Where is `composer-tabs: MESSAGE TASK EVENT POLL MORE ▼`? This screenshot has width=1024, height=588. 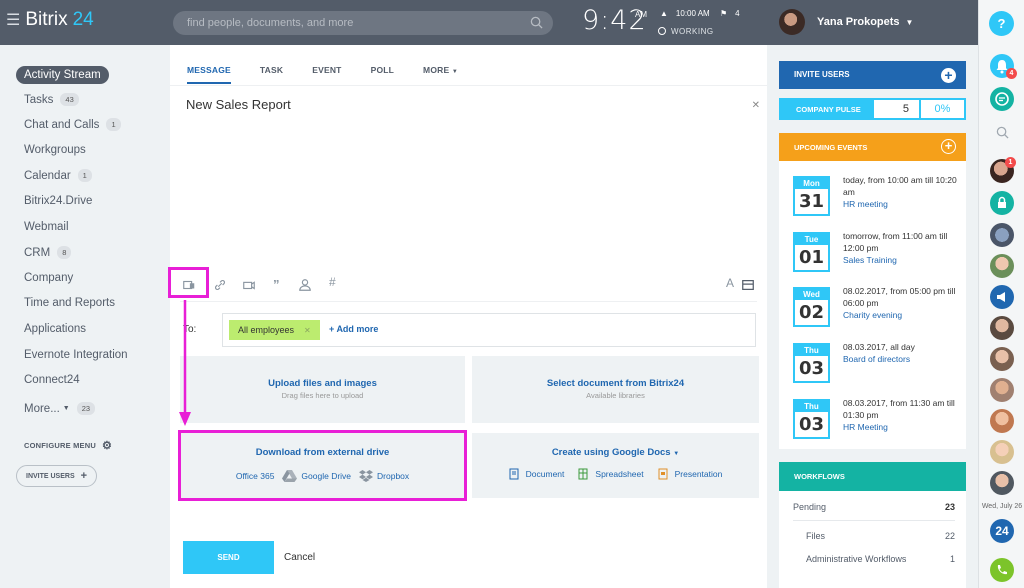 composer-tabs: MESSAGE TASK EVENT POLL MORE ▼ is located at coordinates (337, 74).